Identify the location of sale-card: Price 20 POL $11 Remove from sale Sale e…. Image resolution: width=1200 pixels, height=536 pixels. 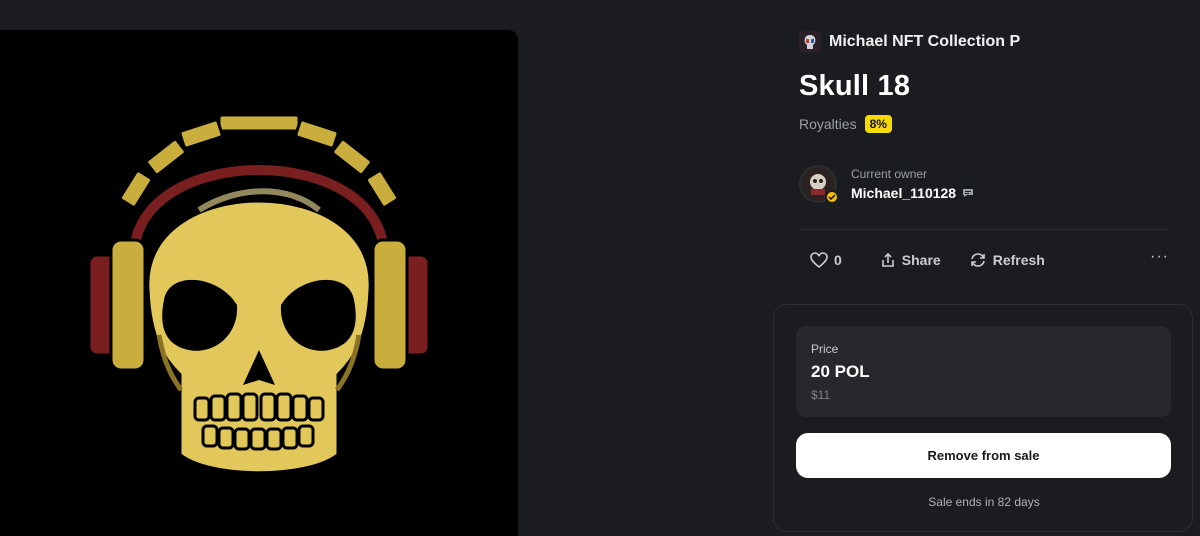
(983, 418).